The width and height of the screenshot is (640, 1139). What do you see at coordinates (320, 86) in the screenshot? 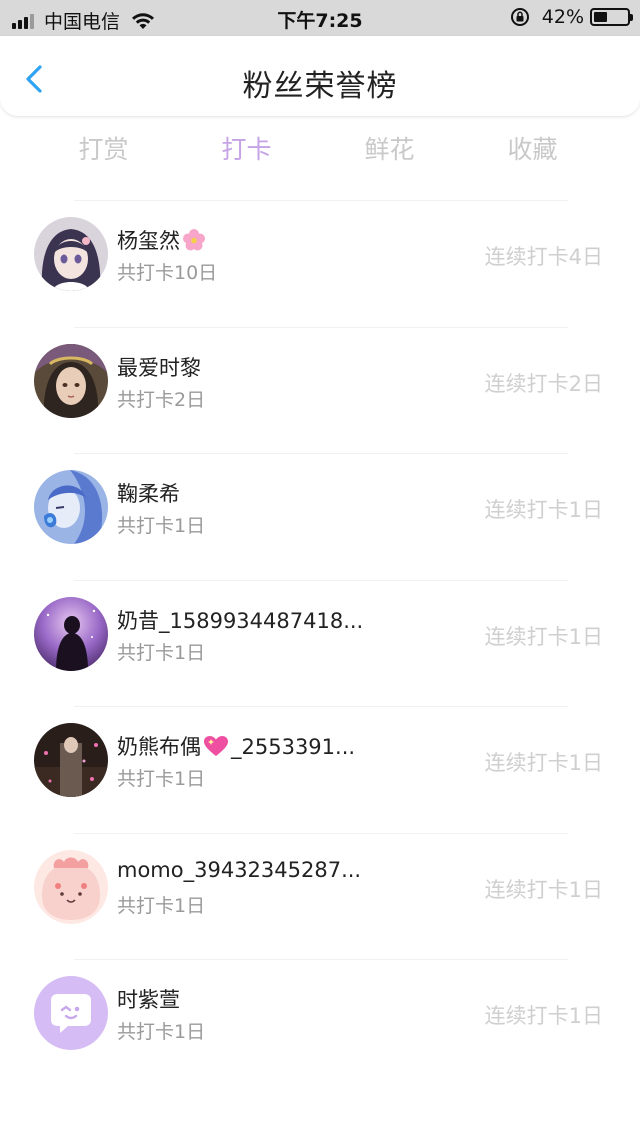
I see `page-title: 粉丝荣誉榜` at bounding box center [320, 86].